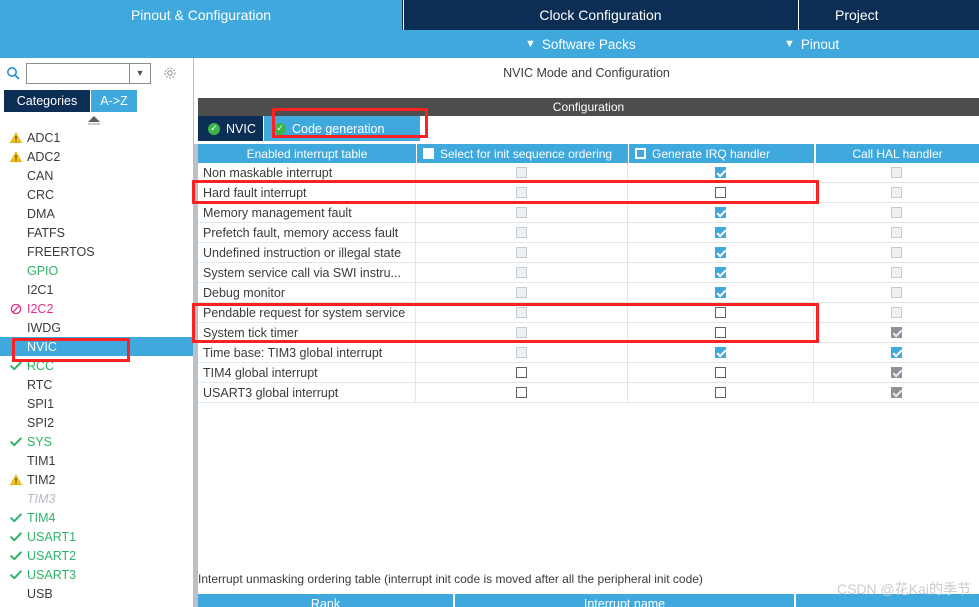 Image resolution: width=979 pixels, height=607 pixels. I want to click on search-input, so click(78, 73).